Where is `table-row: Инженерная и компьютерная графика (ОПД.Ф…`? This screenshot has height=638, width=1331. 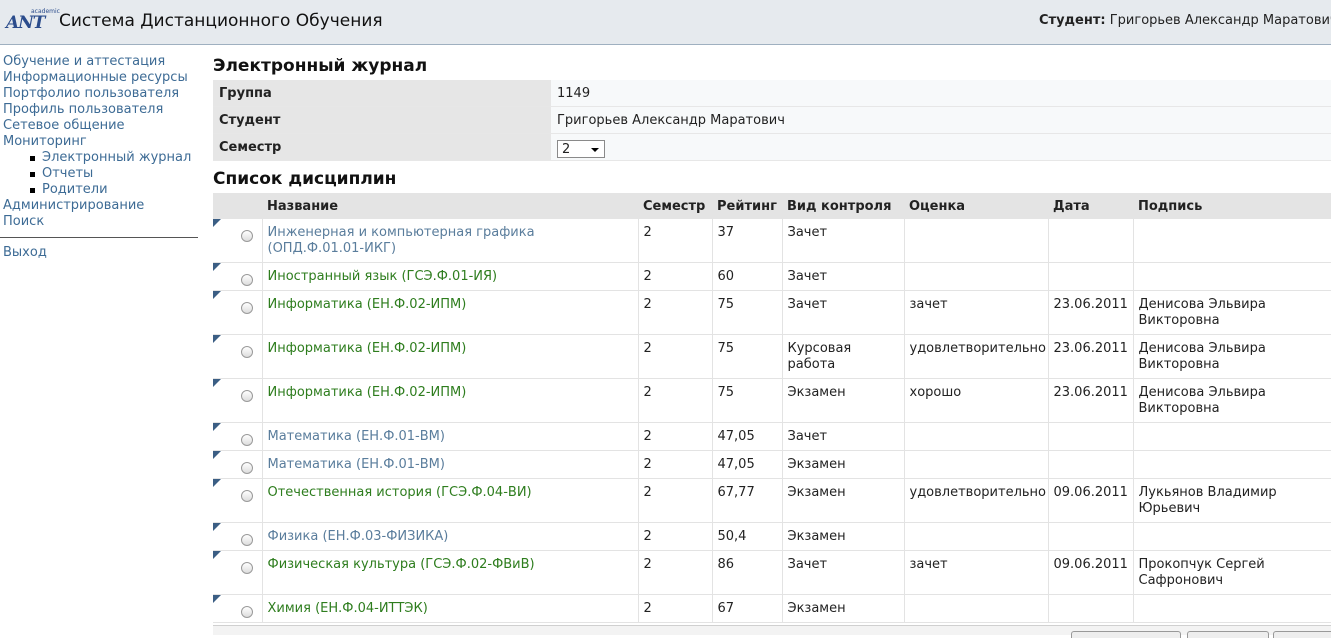 table-row: Инженерная и компьютерная графика (ОПД.Ф… is located at coordinates (772, 241).